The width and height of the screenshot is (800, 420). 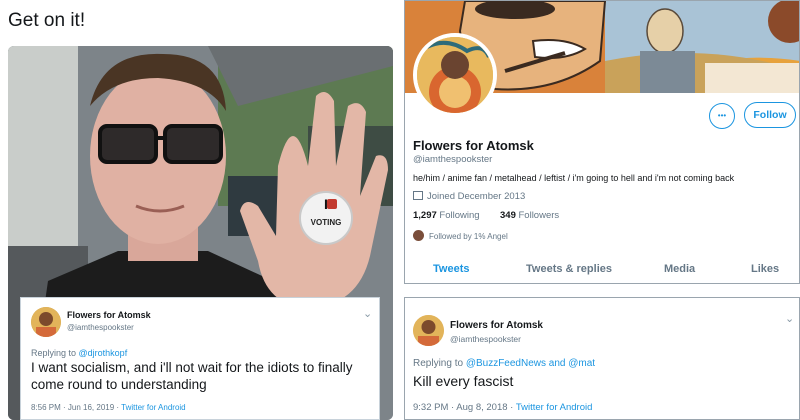 I want to click on follow-button: Follow, so click(x=770, y=115).